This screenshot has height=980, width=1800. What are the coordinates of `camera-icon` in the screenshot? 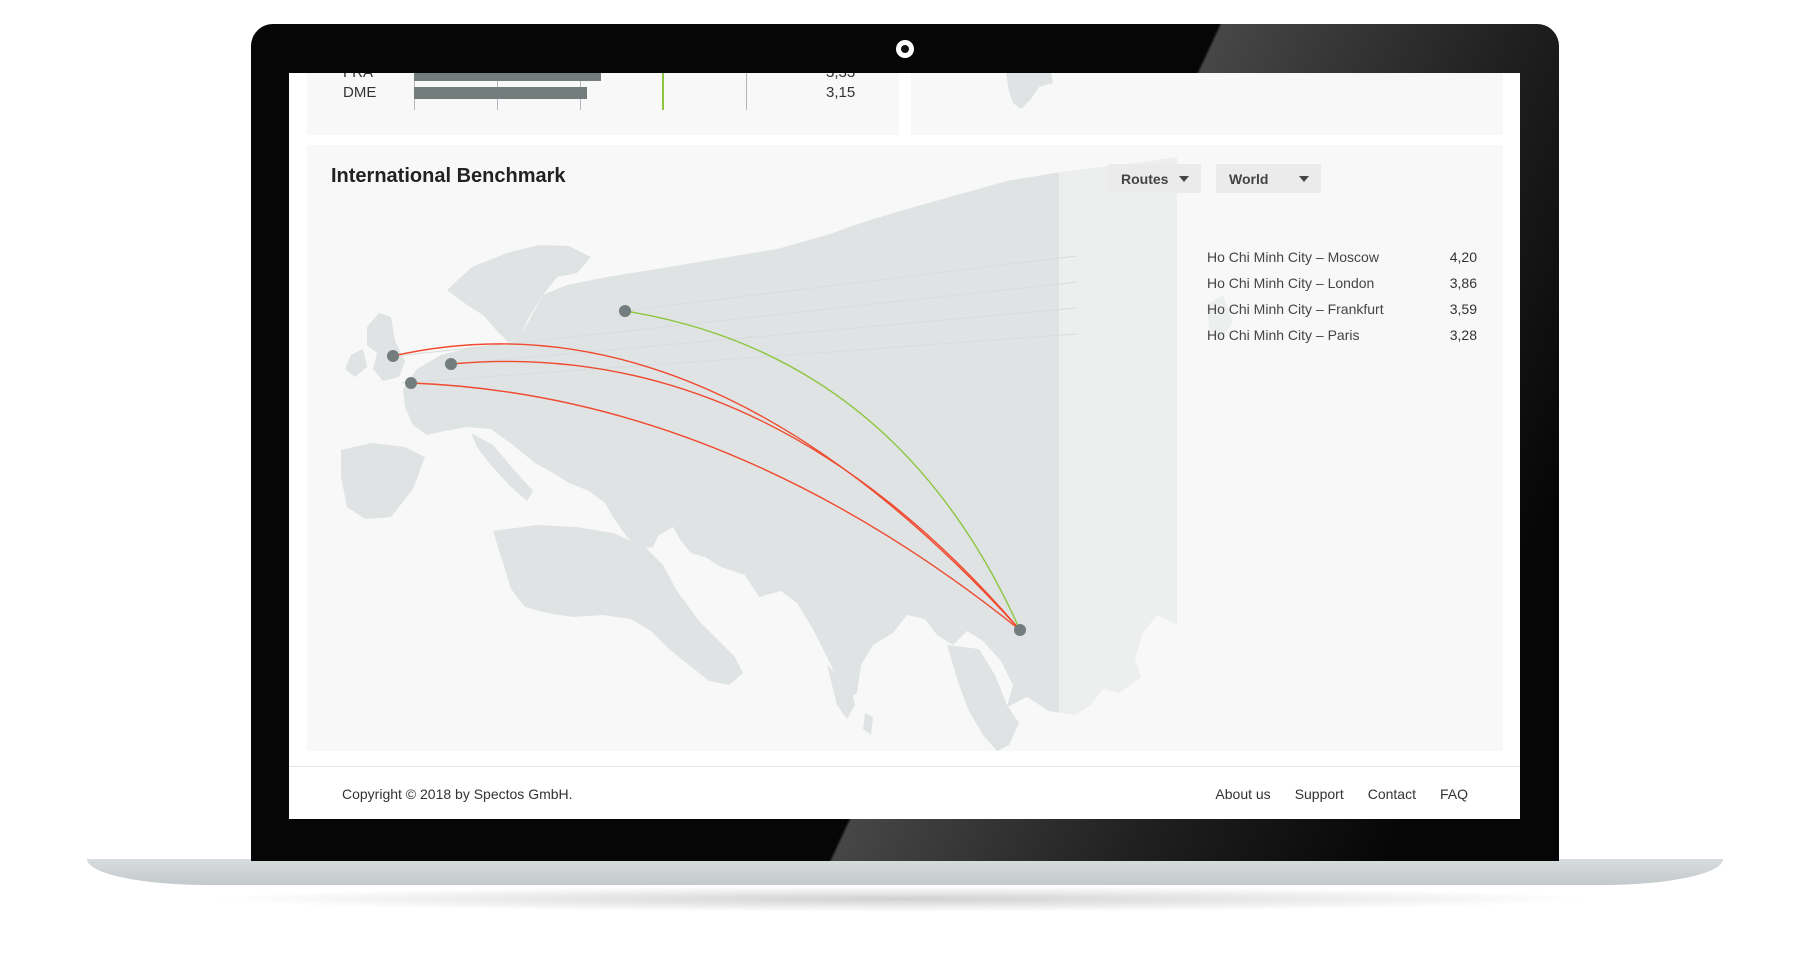 It's located at (905, 49).